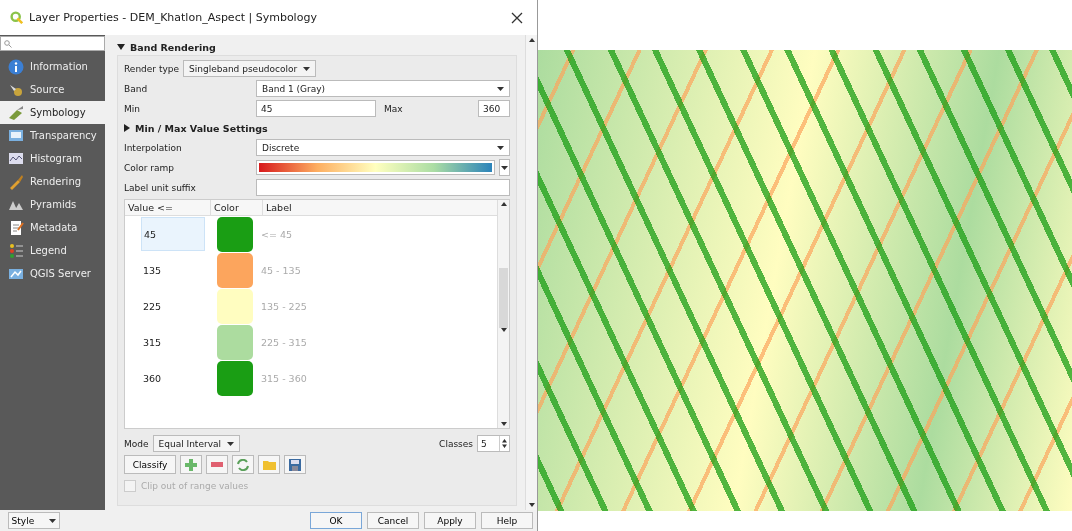 Image resolution: width=1072 pixels, height=531 pixels. I want to click on field-label: Label unit suffix, so click(160, 187).